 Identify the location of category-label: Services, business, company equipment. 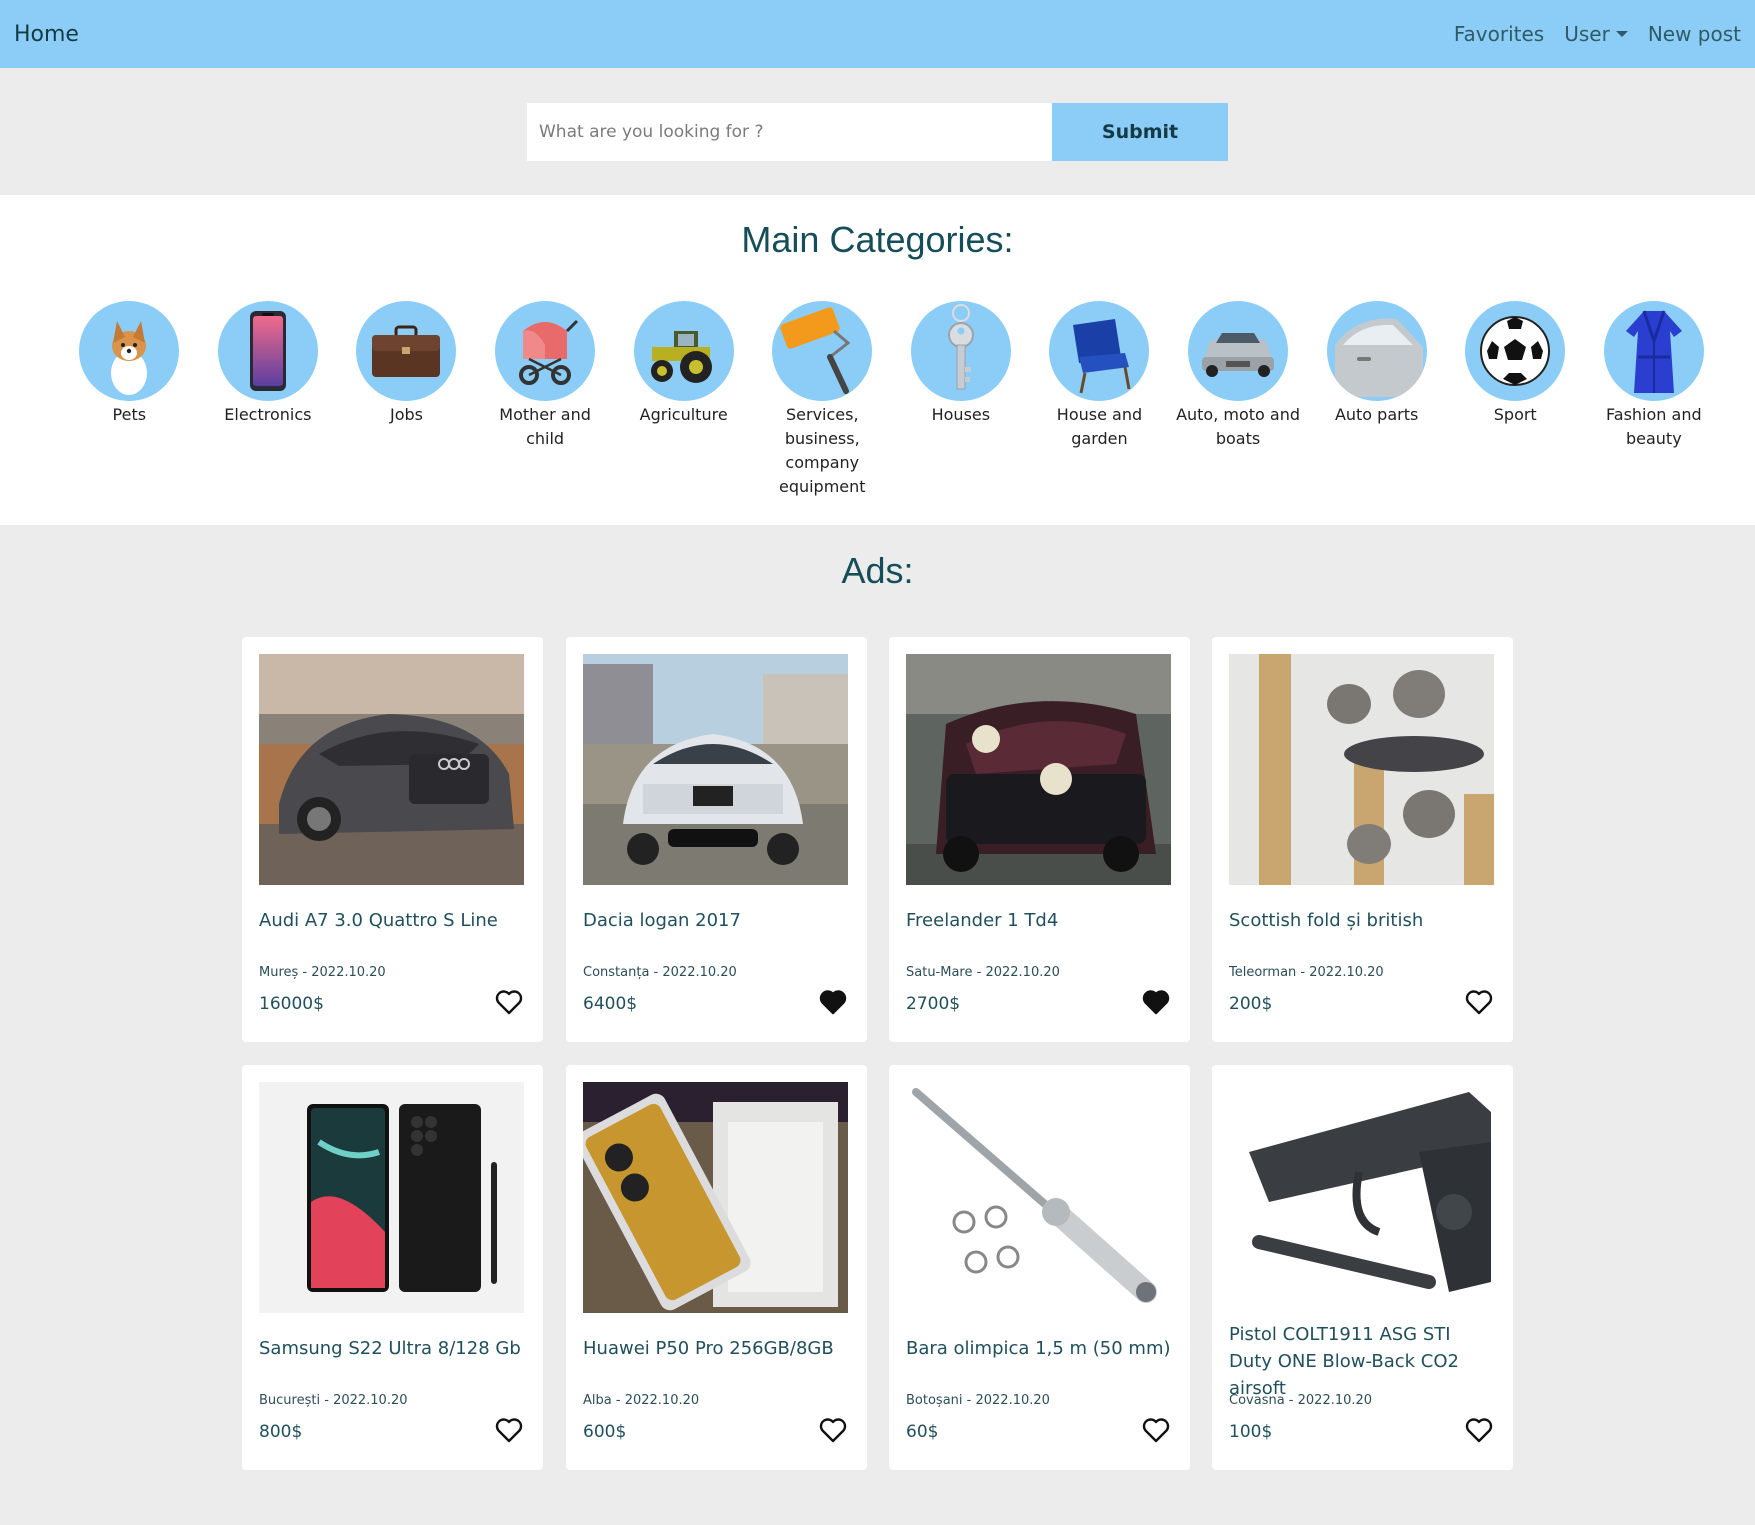
(822, 450).